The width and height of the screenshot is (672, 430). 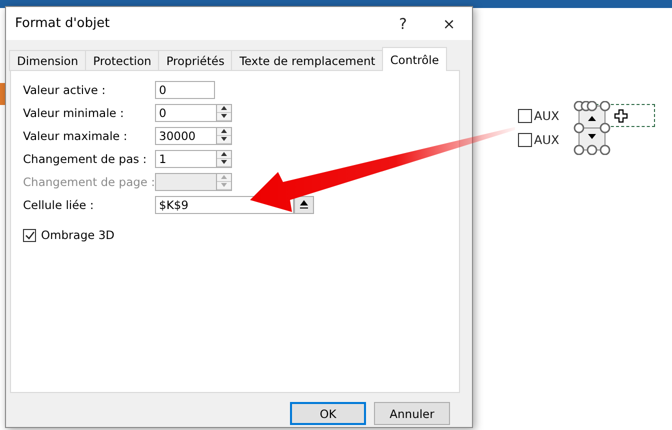 What do you see at coordinates (85, 159) in the screenshot?
I see `field-label: Changement de pas :` at bounding box center [85, 159].